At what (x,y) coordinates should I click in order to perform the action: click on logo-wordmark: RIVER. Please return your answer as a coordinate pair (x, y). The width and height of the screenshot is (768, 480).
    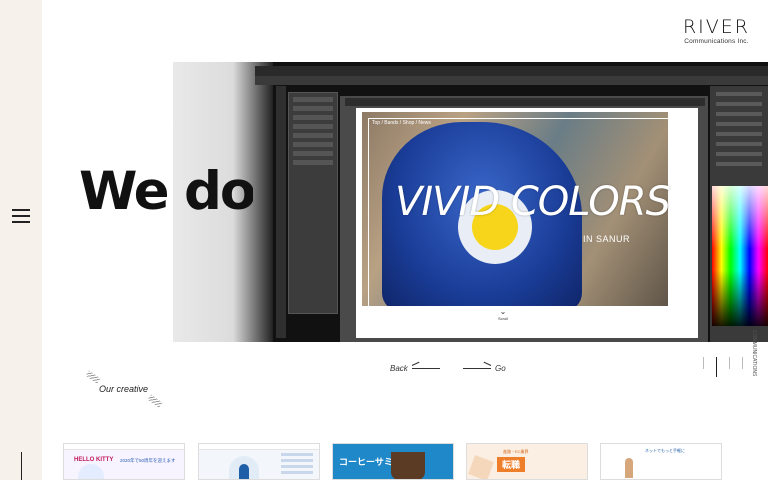
    Looking at the image, I should click on (716, 27).